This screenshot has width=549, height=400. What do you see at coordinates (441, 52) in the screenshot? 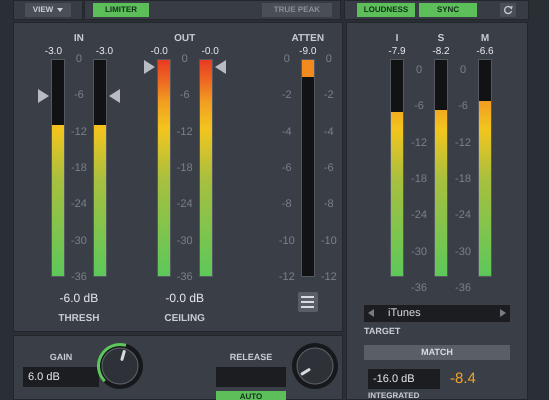
I see `meter-reading: -8.2` at bounding box center [441, 52].